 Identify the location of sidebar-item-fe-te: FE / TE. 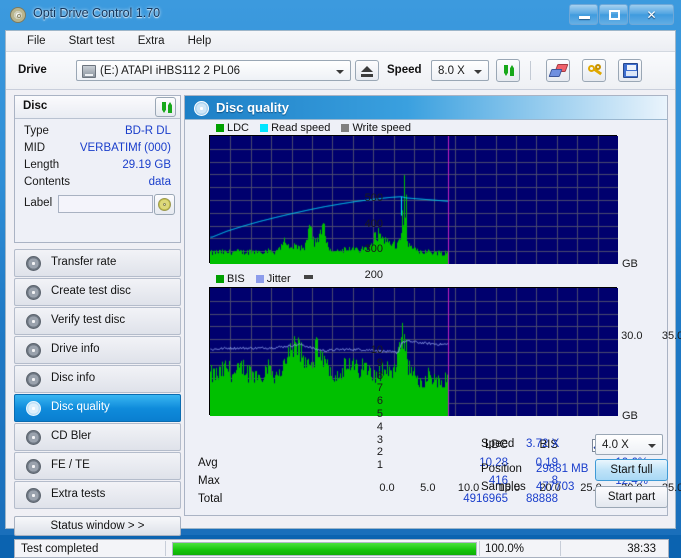
(97, 466).